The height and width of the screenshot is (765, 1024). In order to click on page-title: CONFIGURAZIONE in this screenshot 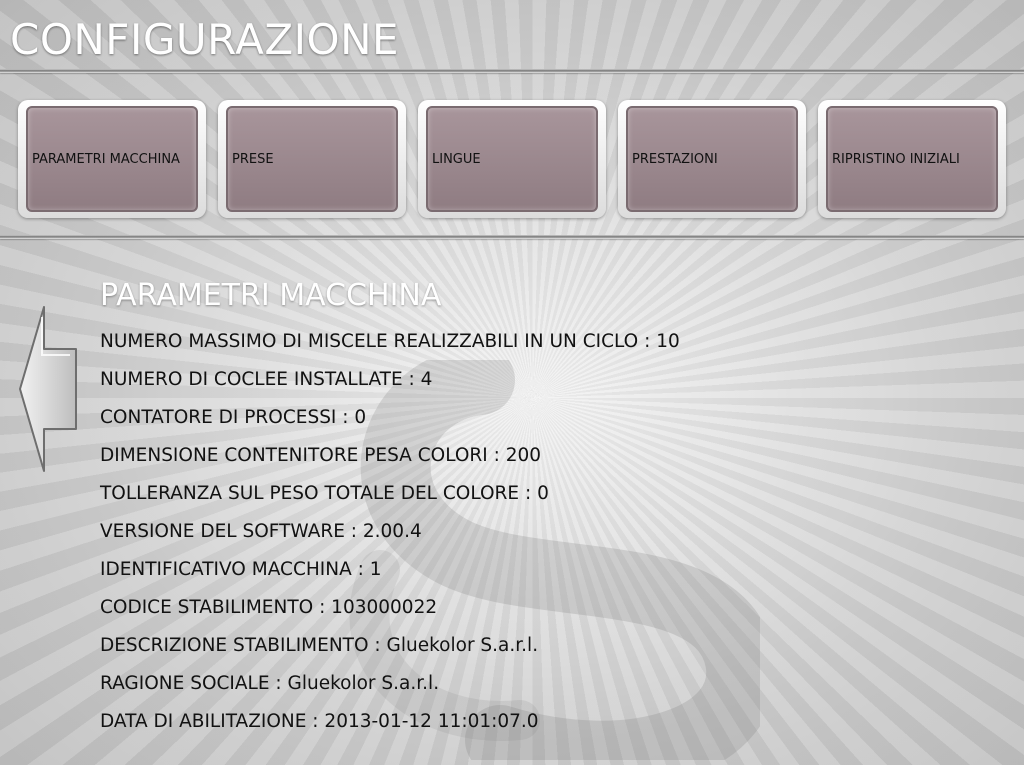, I will do `click(205, 39)`.